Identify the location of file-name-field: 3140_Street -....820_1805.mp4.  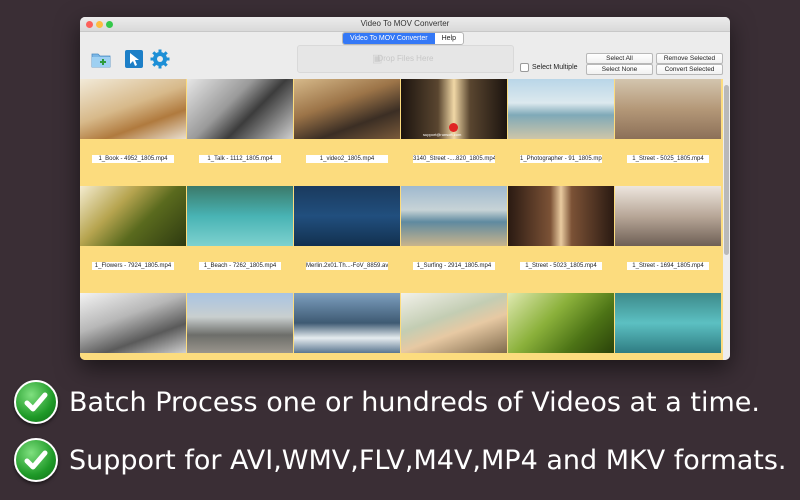
(454, 159).